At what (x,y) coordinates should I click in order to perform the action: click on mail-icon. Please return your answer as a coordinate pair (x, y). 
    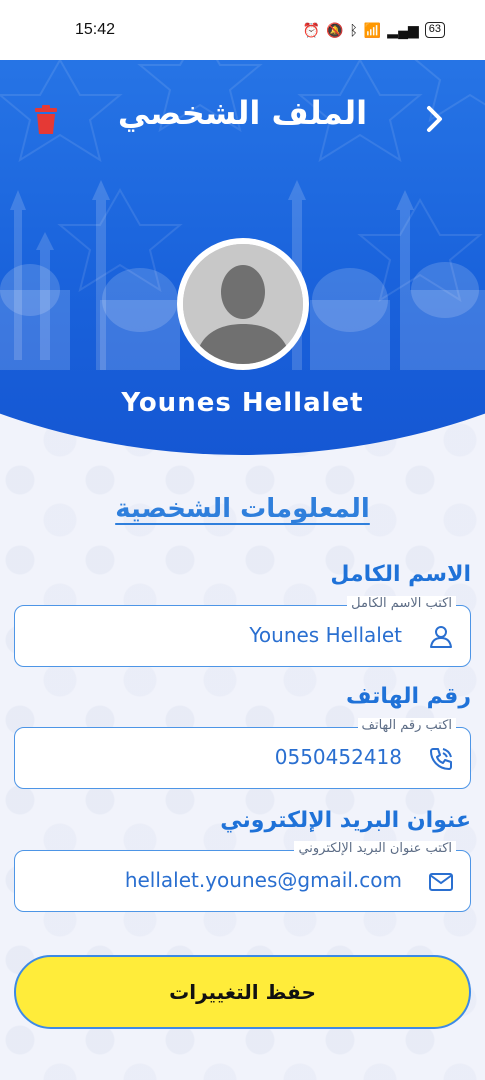
    Looking at the image, I should click on (441, 882).